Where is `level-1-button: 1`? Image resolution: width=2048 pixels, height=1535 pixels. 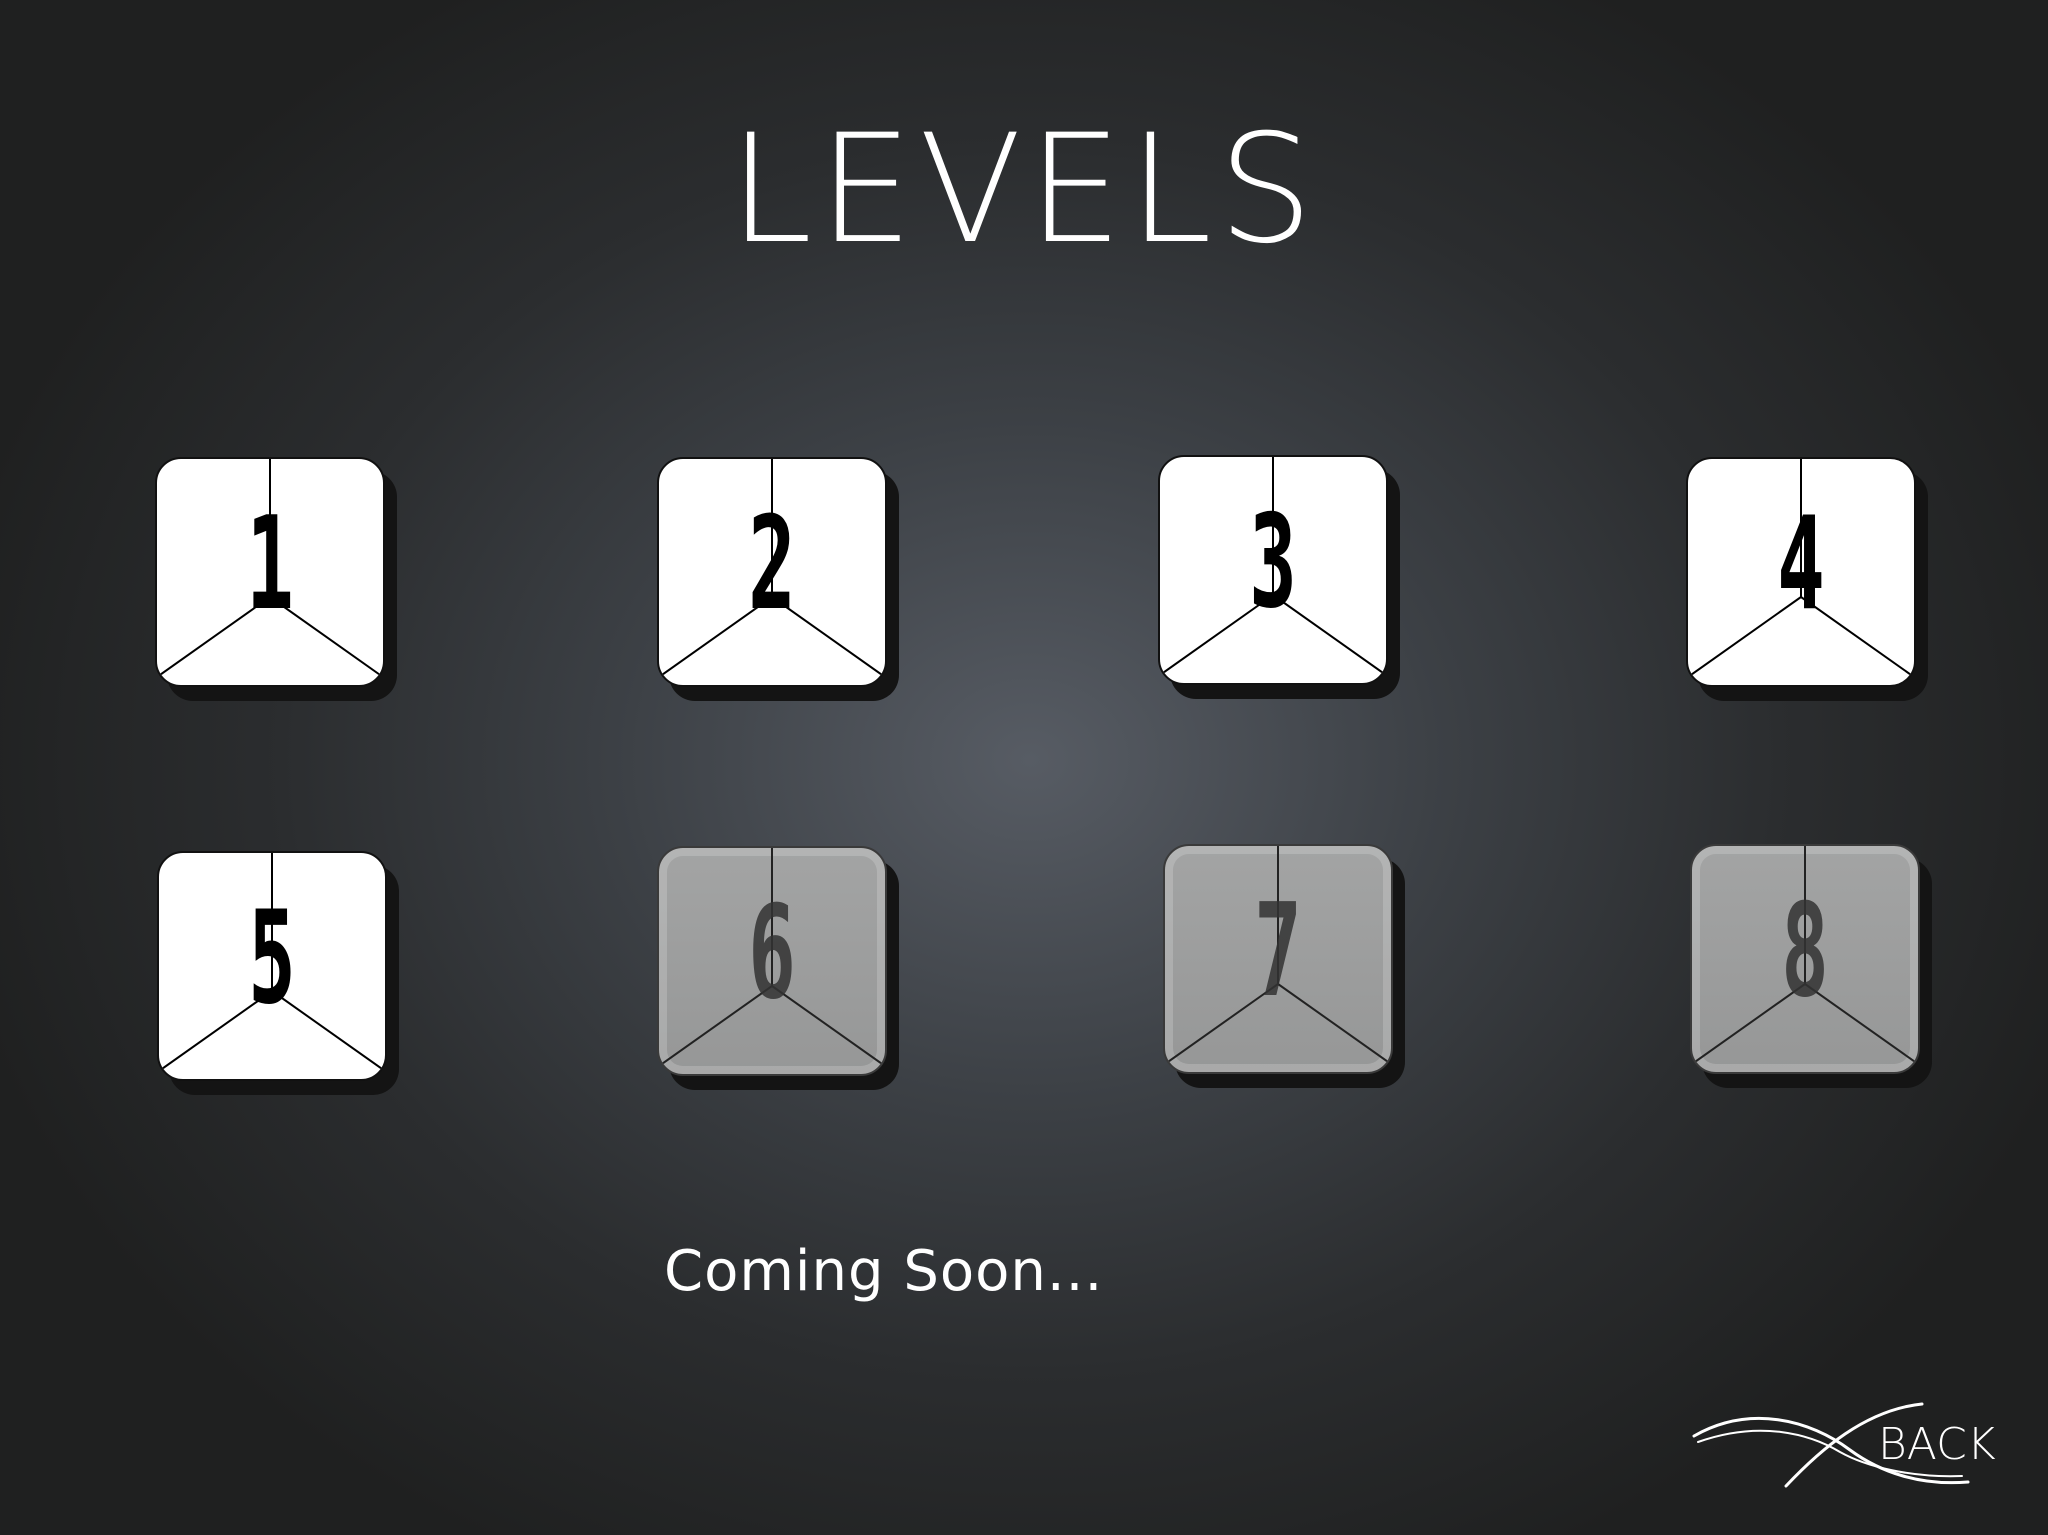 level-1-button: 1 is located at coordinates (276, 579).